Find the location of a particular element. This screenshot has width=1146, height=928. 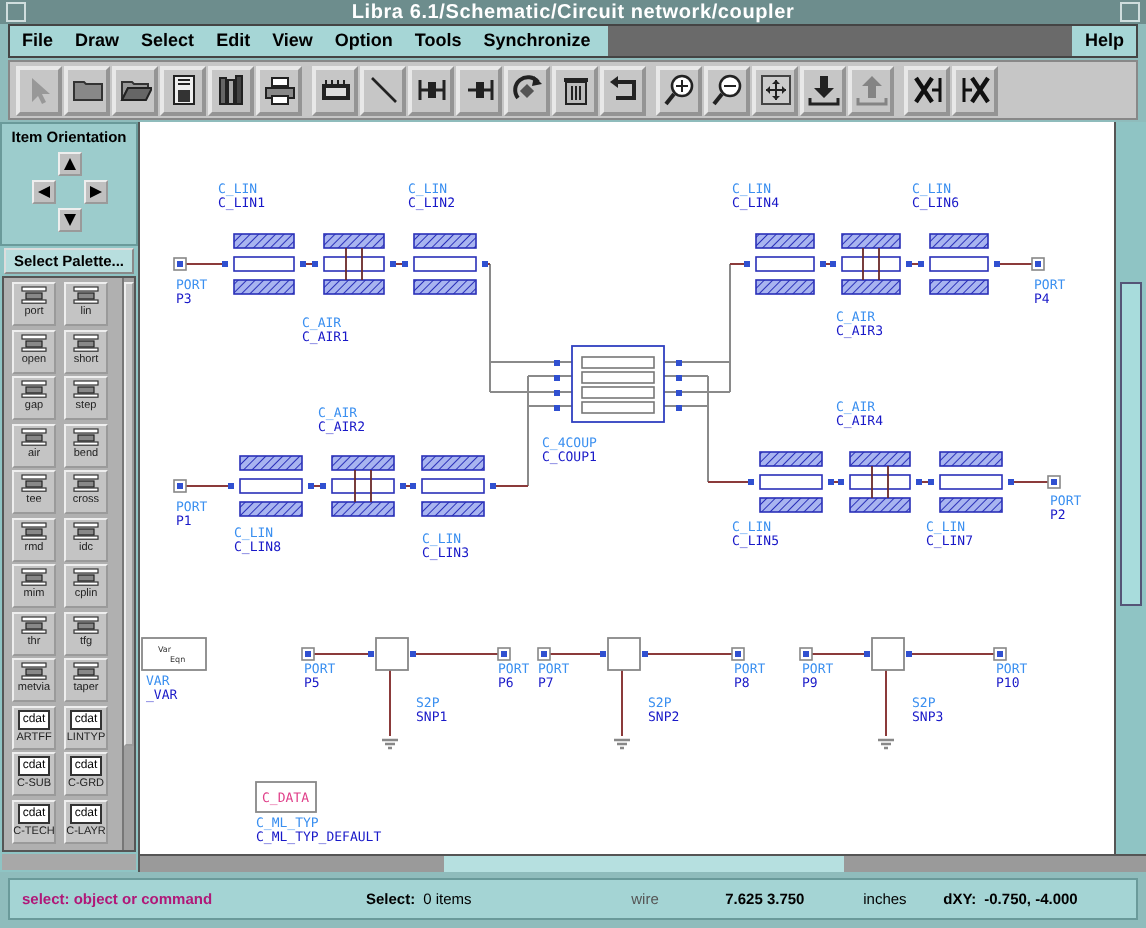

document-icon is located at coordinates (183, 90).